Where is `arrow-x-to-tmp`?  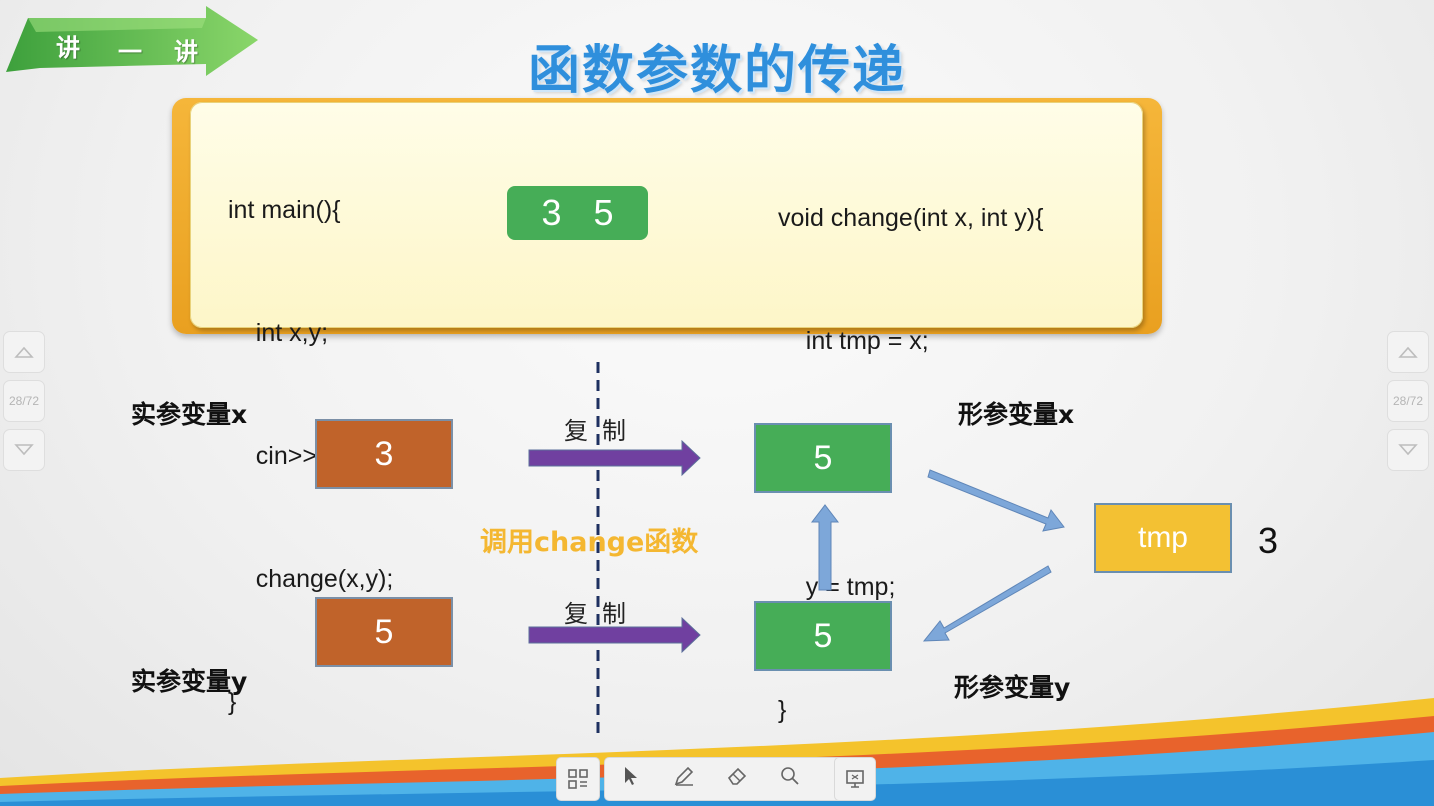 arrow-x-to-tmp is located at coordinates (996, 500).